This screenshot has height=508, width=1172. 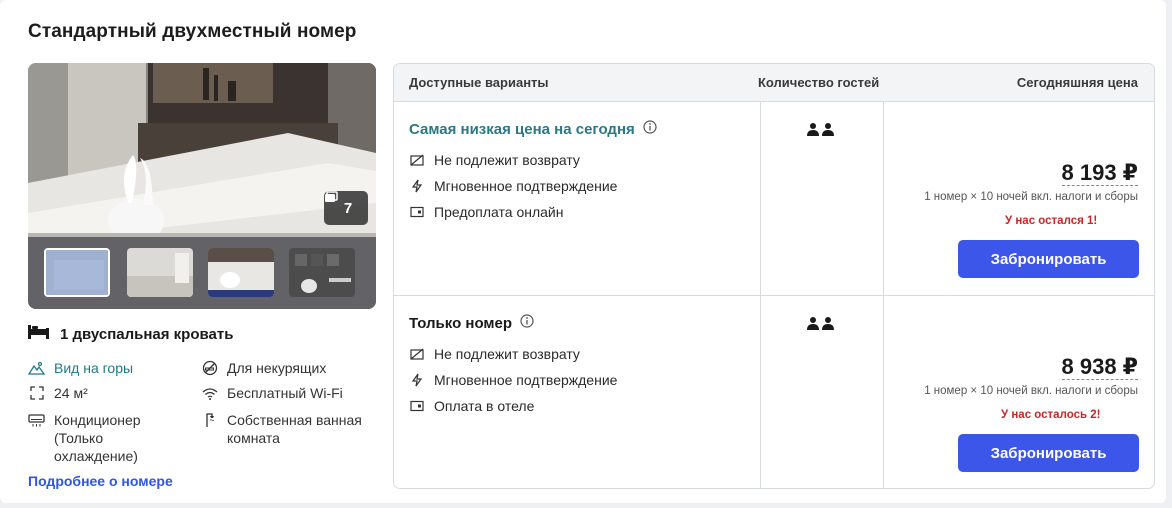 What do you see at coordinates (263, 368) in the screenshot?
I see `feature-non-smoking: Для некурящих` at bounding box center [263, 368].